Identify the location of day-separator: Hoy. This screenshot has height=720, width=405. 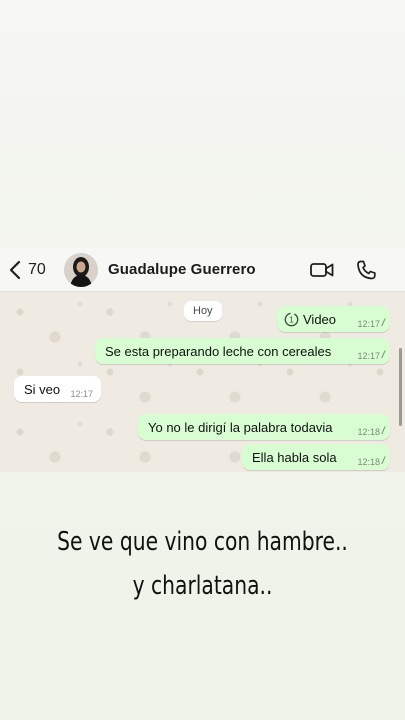
(203, 311).